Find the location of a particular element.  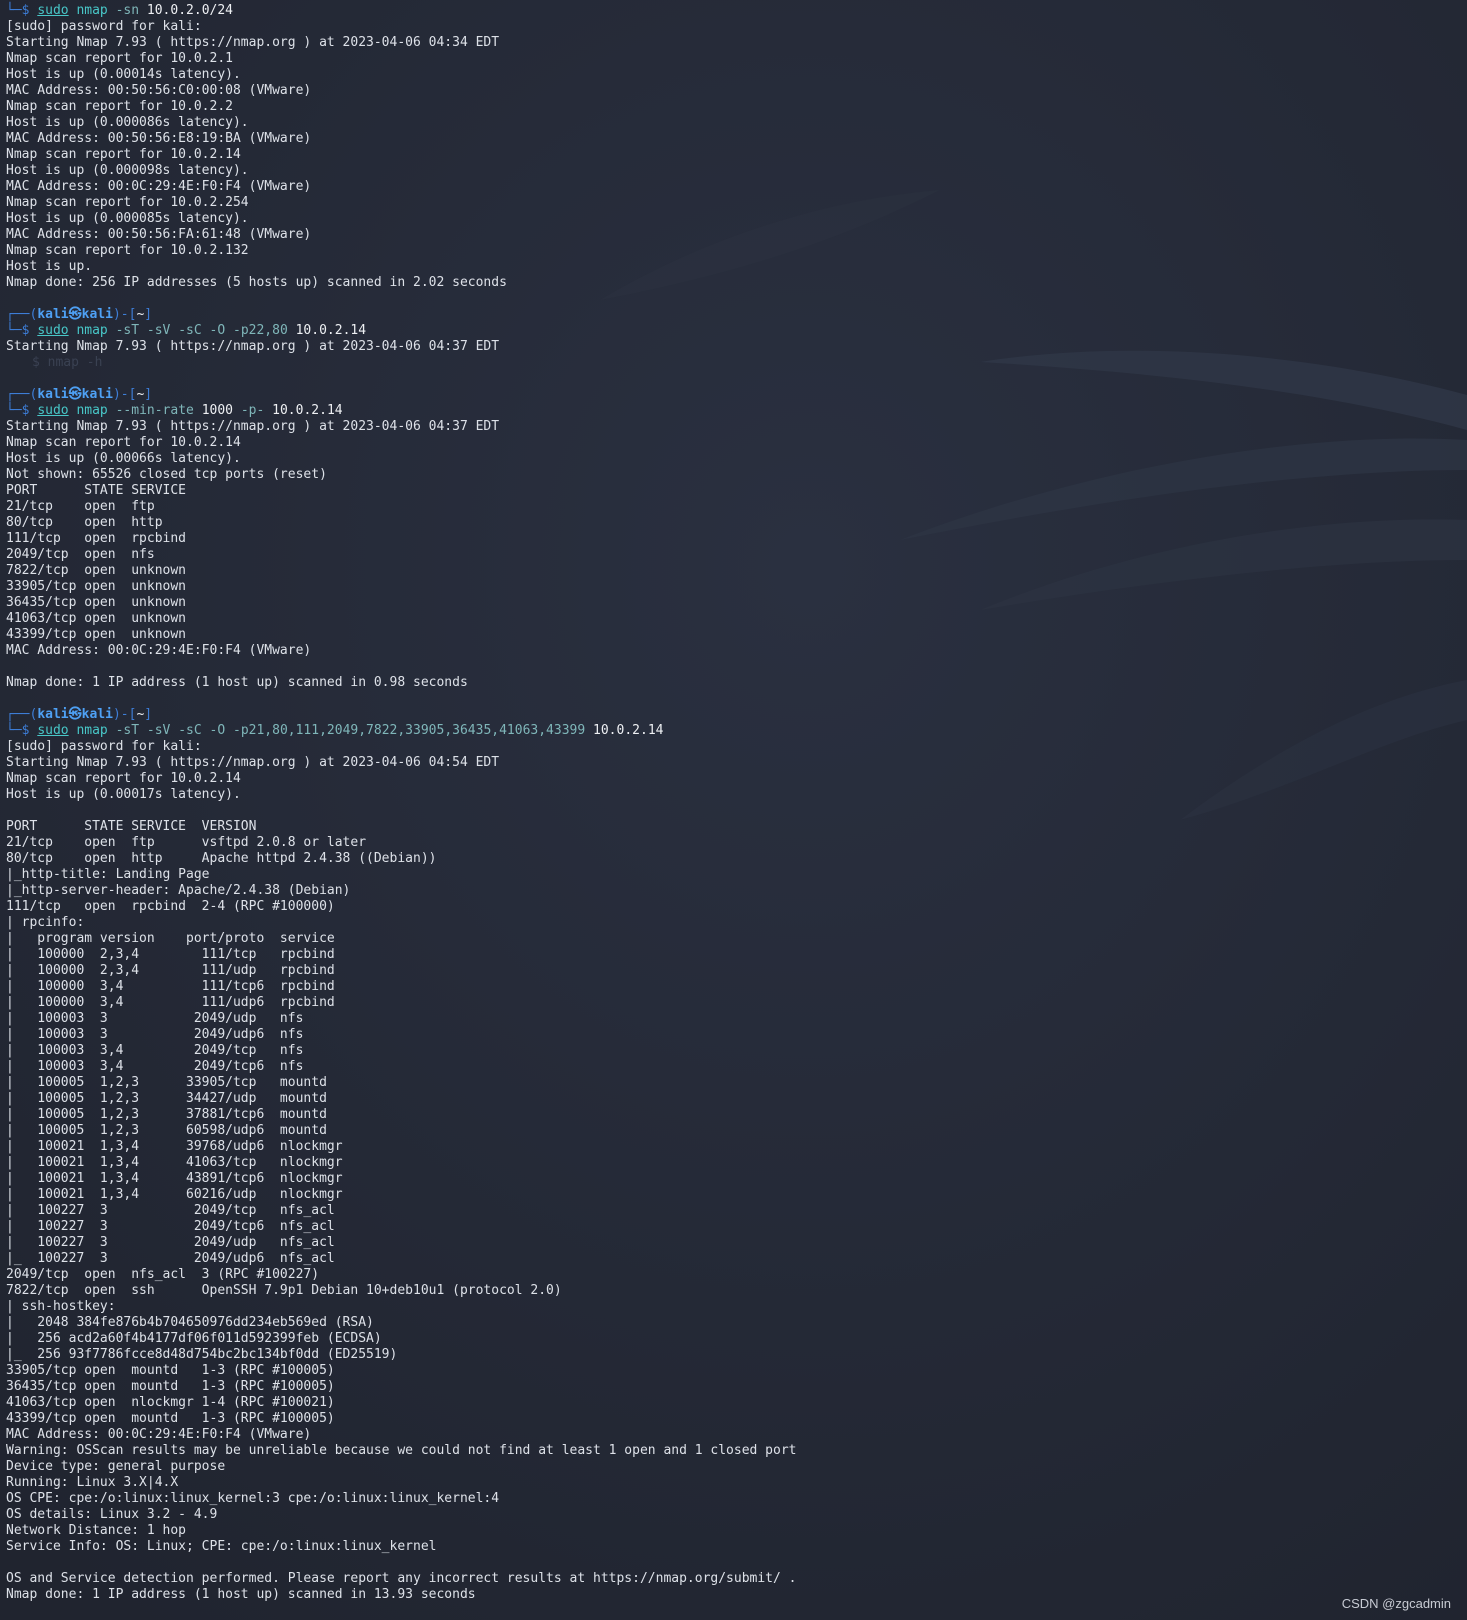

output-line: | 100021 1,3,4 43891/tcp6 nlockmgr is located at coordinates (174, 1178).